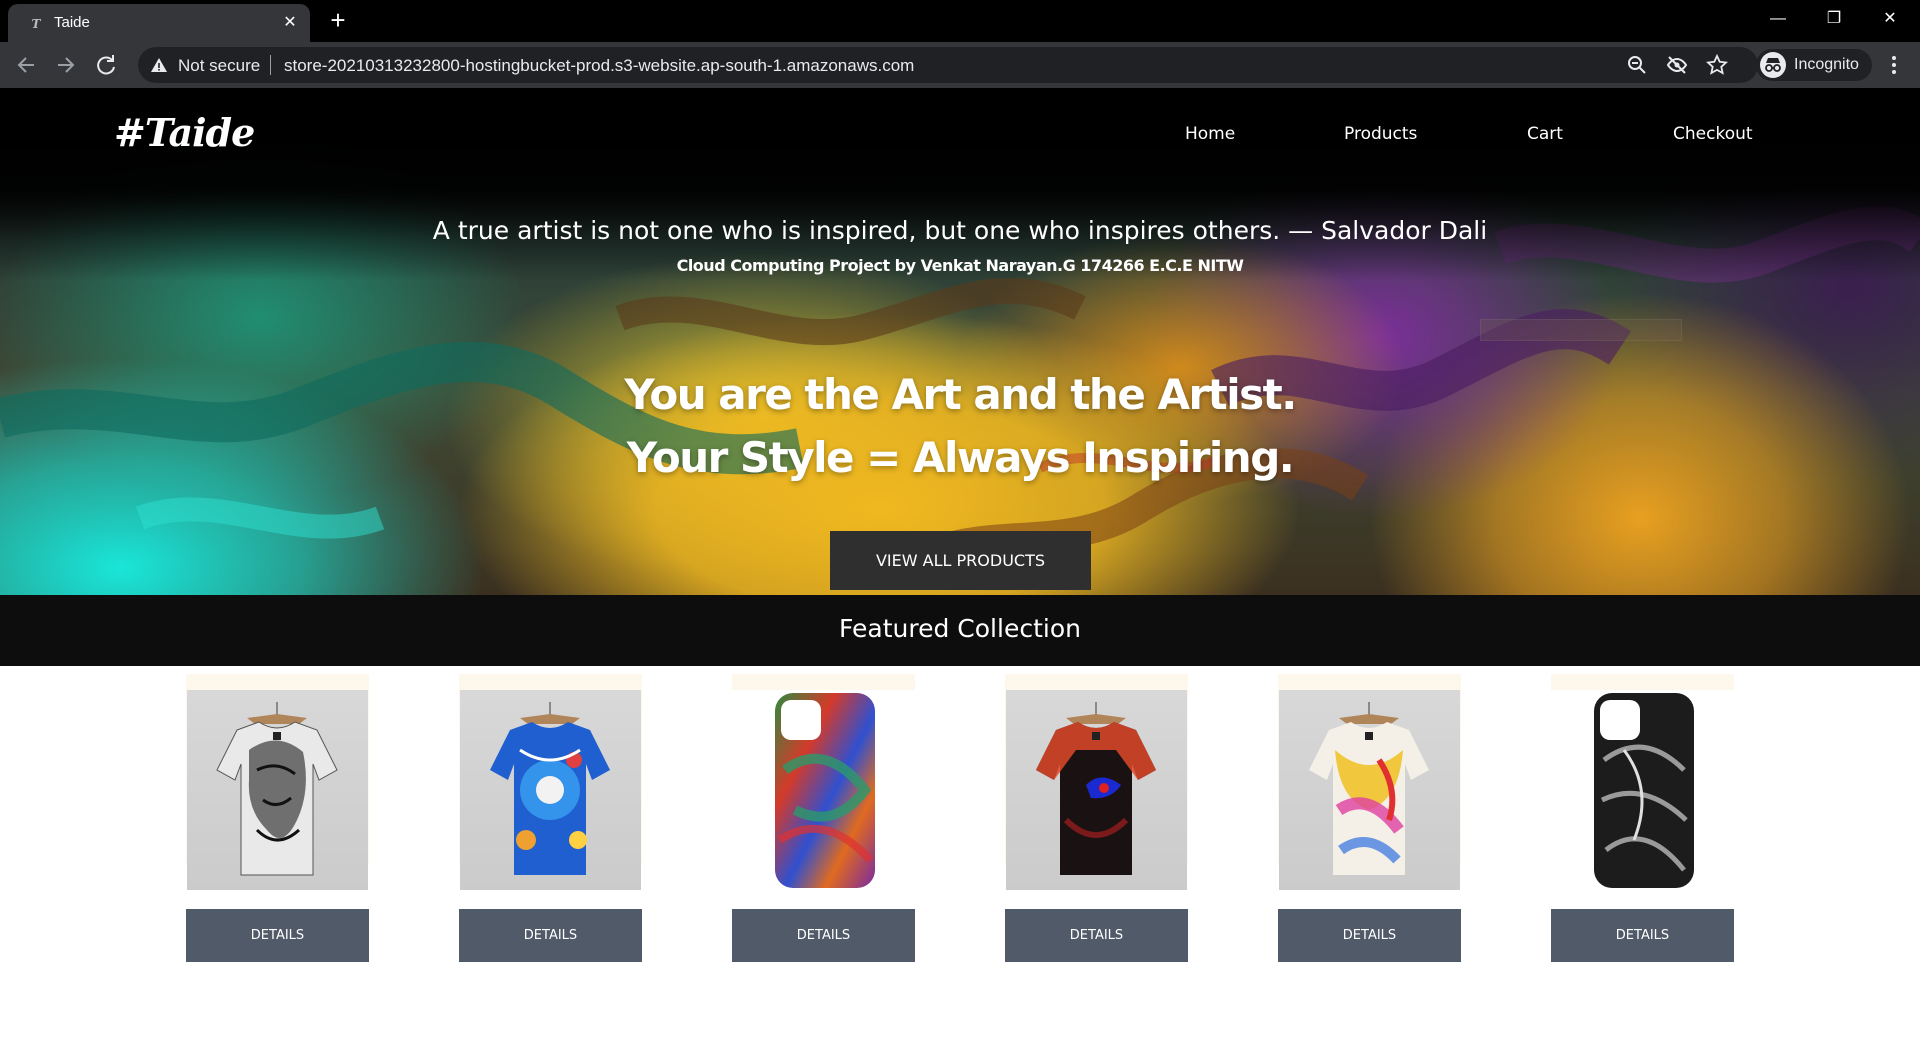  I want to click on taide-favicon-icon: T, so click(36, 24).